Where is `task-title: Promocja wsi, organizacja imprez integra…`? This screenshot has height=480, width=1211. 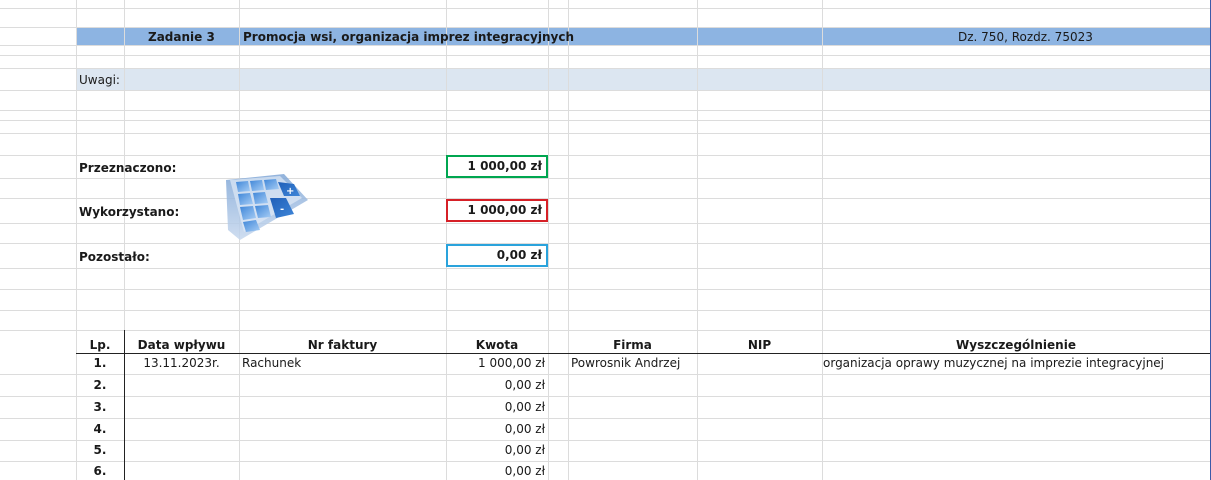 task-title: Promocja wsi, organizacja imprez integra… is located at coordinates (409, 37).